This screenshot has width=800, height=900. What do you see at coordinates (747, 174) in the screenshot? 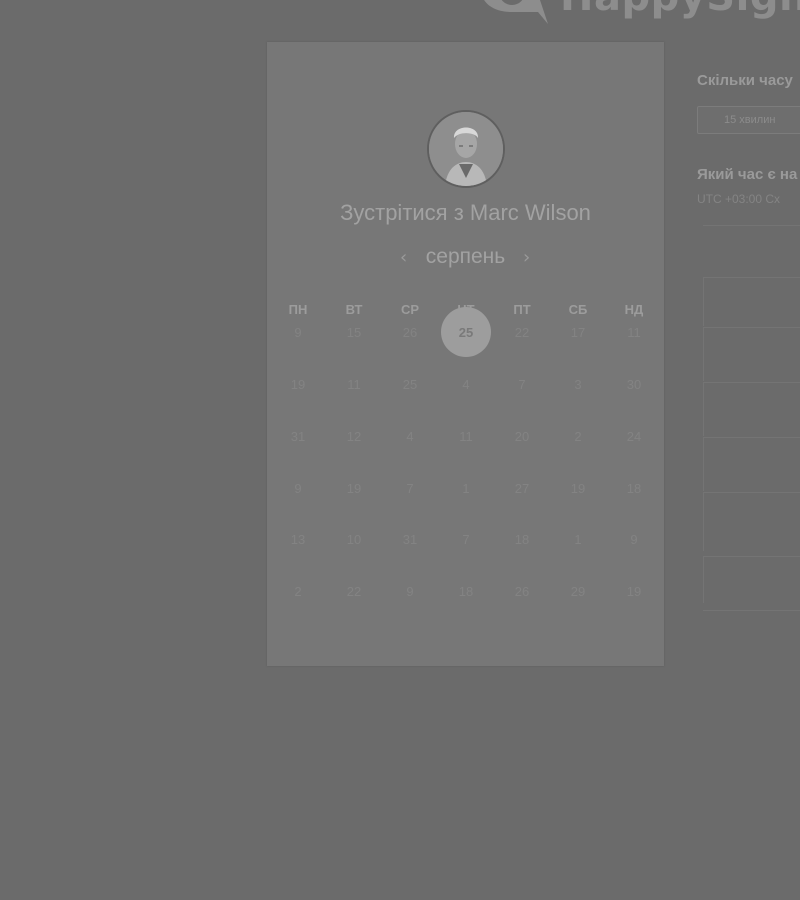
I see `time-question: Який час є на` at bounding box center [747, 174].